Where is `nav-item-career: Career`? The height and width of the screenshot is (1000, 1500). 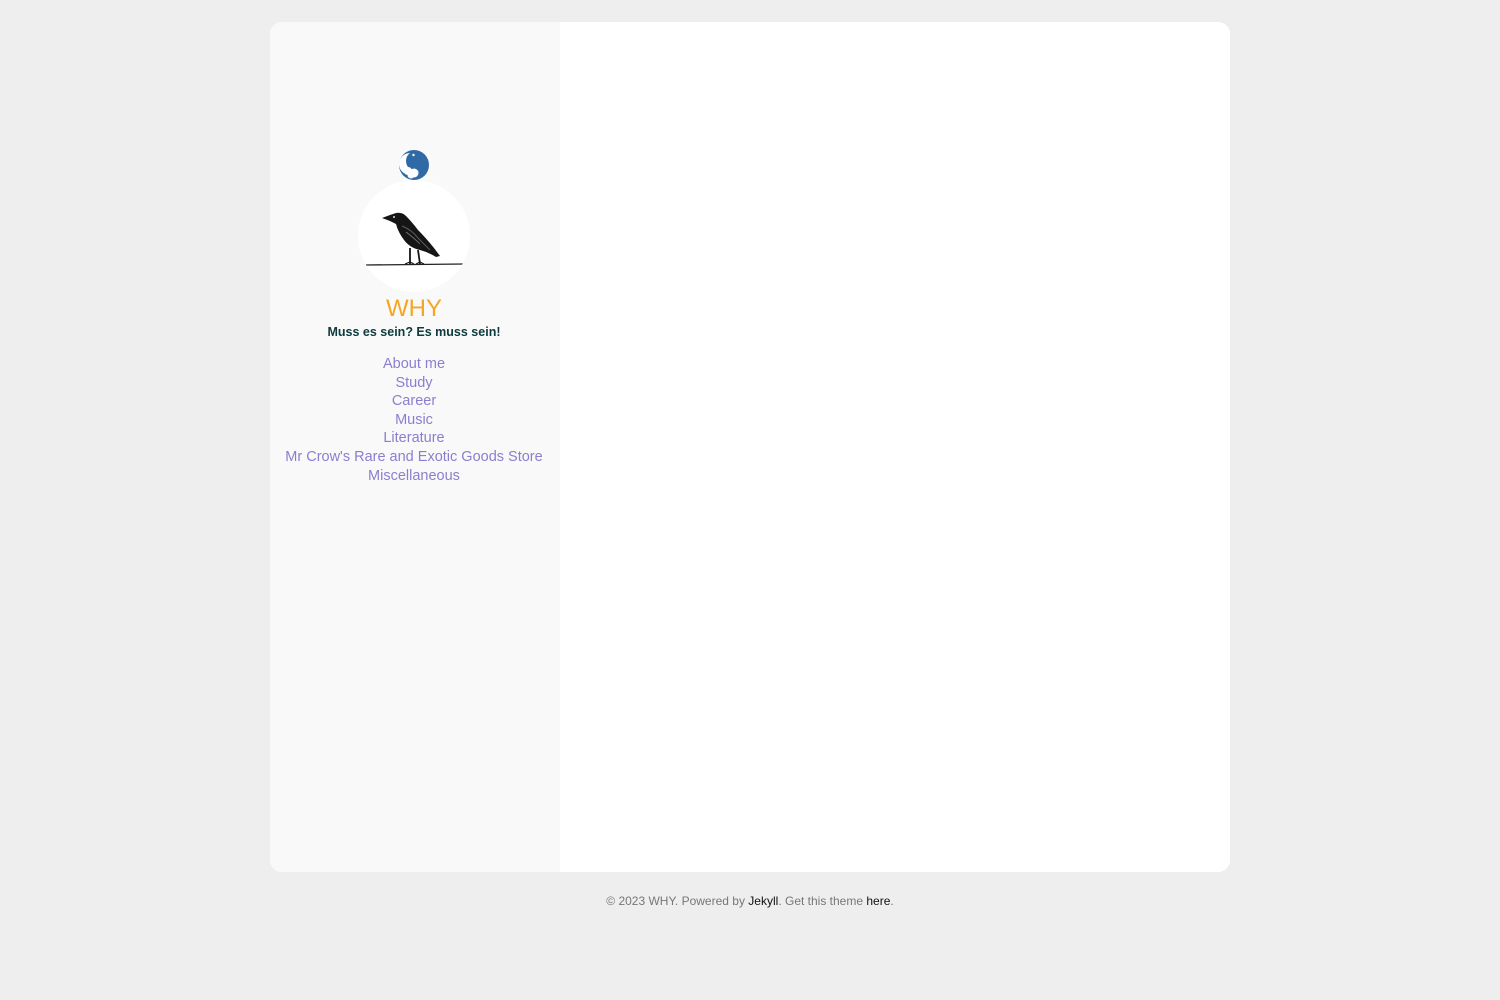 nav-item-career: Career is located at coordinates (414, 401).